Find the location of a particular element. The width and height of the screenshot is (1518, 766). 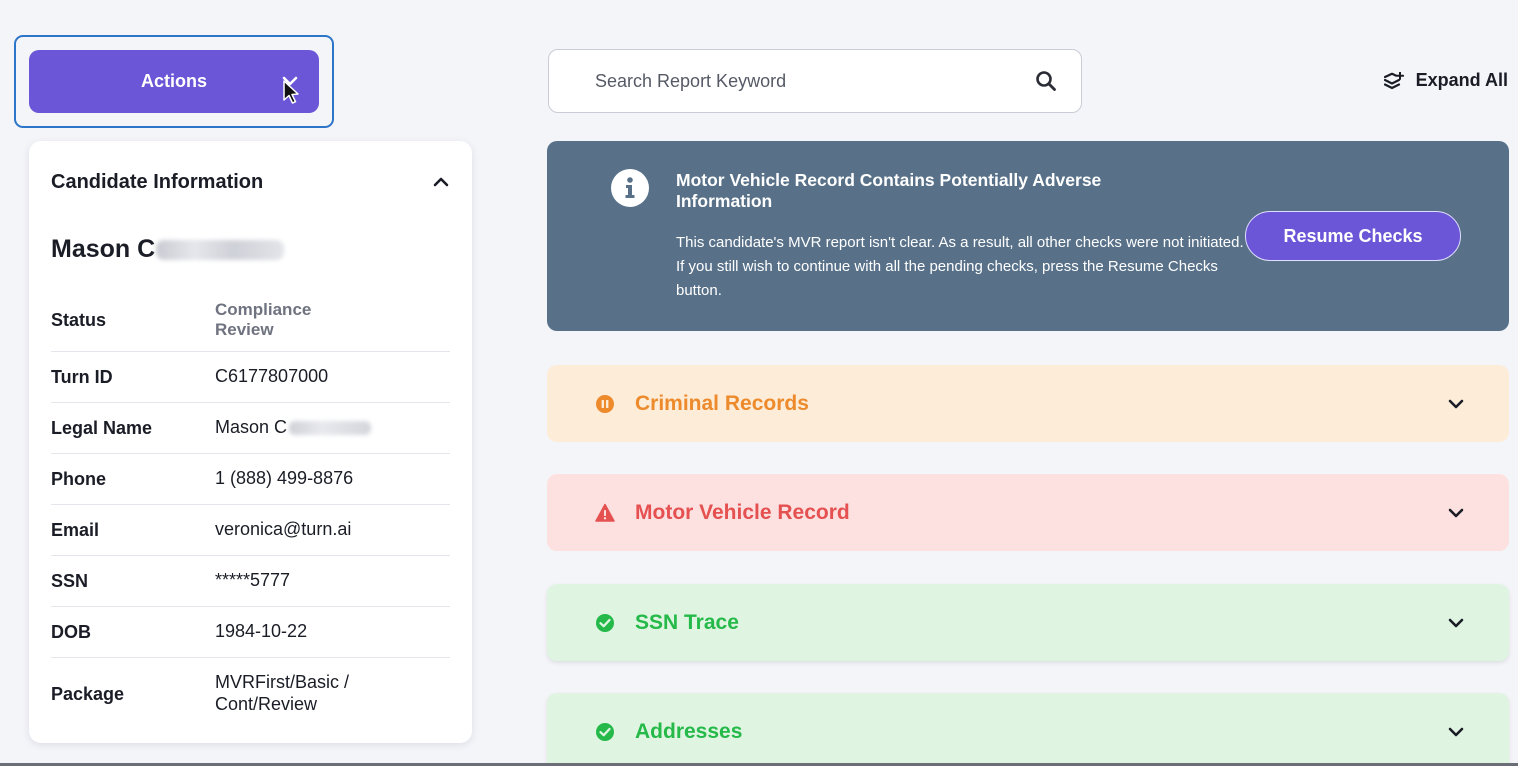

candidate-name-text: Mason C is located at coordinates (103, 249).